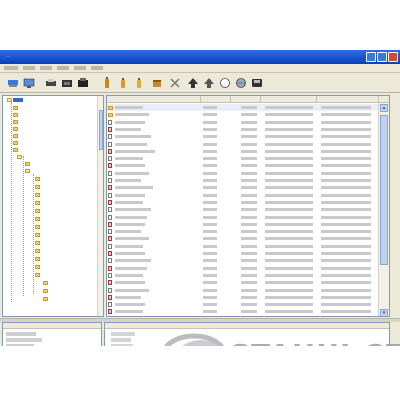 The image size is (400, 400). I want to click on globe-icon, so click(241, 83).